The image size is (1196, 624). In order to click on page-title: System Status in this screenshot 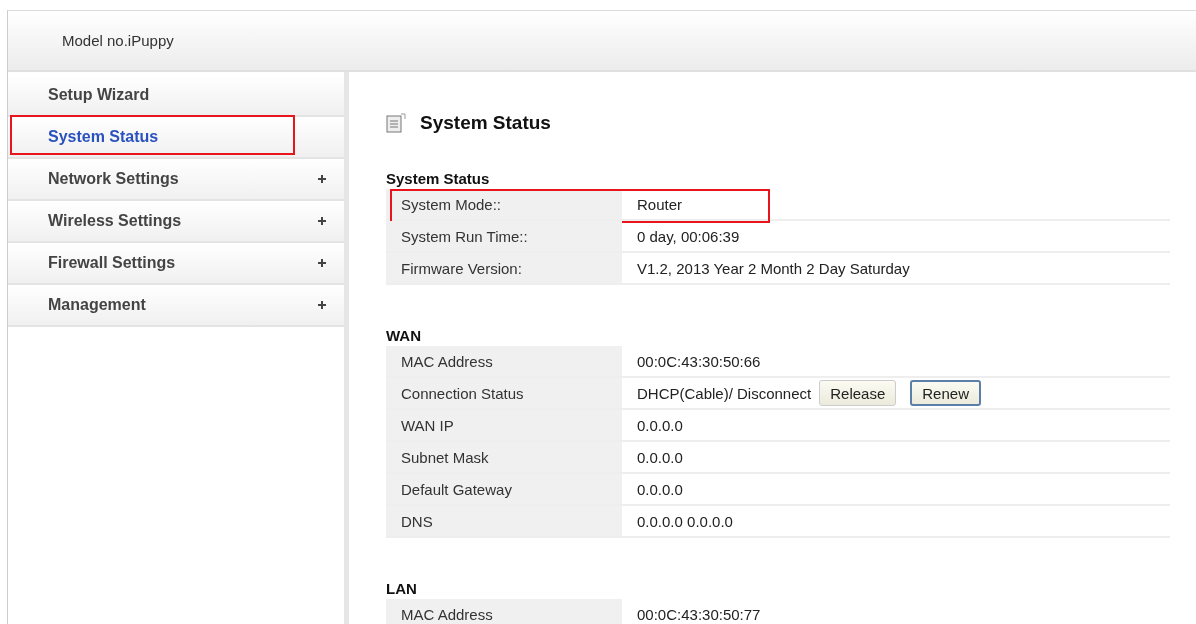, I will do `click(485, 123)`.